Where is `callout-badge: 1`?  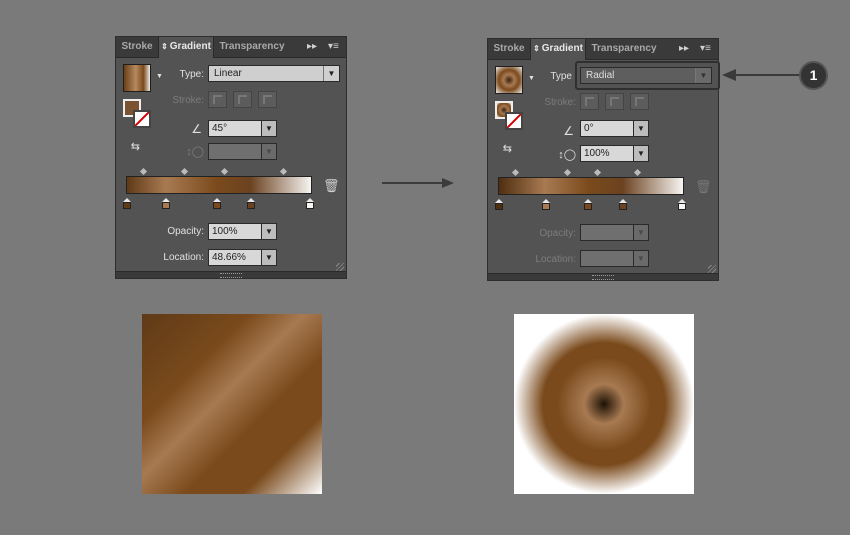
callout-badge: 1 is located at coordinates (813, 75).